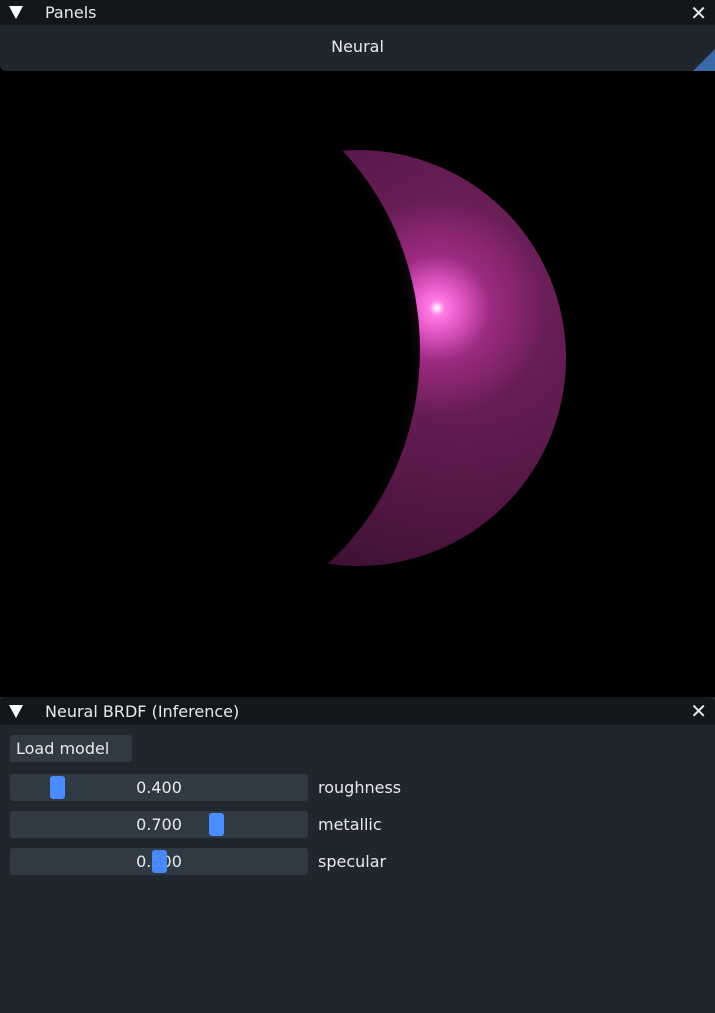 This screenshot has width=715, height=1013. I want to click on resize-grip-icon, so click(704, 60).